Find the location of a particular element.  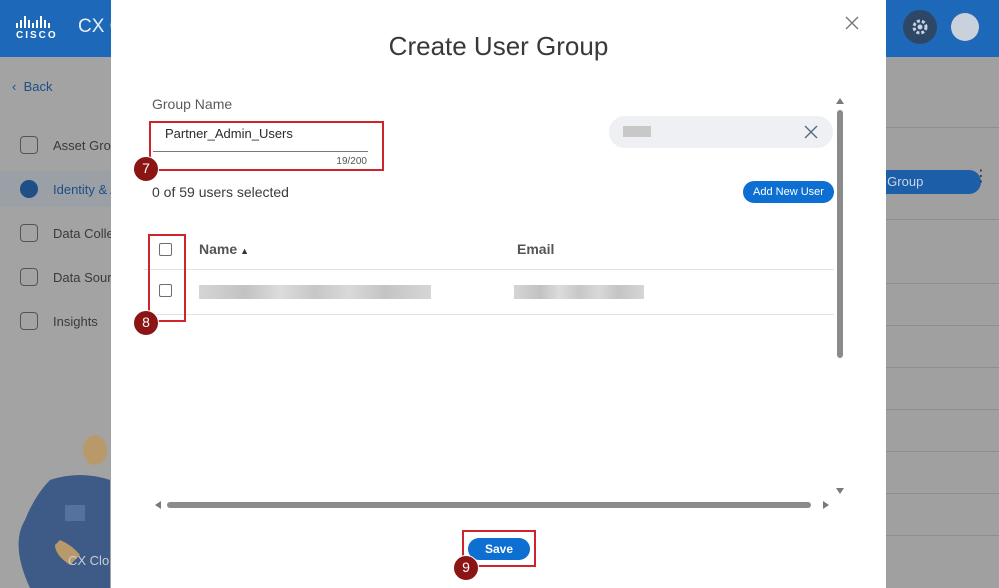

back-link: ‹ Back is located at coordinates (32, 86).